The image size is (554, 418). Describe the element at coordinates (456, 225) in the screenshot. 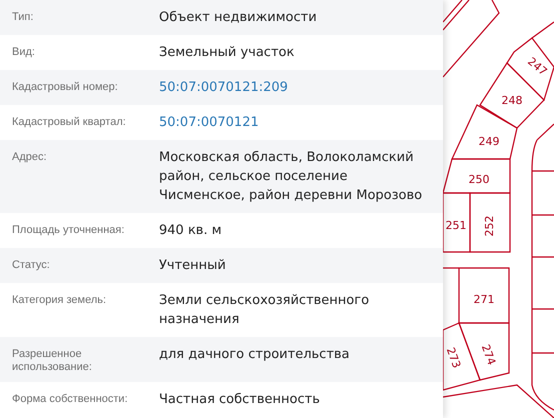

I see `parcel-number: 251` at that location.